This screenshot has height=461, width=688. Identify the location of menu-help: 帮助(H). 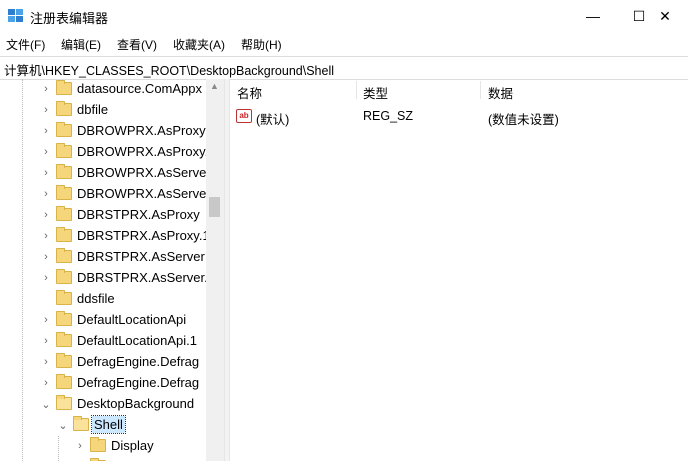
(261, 44).